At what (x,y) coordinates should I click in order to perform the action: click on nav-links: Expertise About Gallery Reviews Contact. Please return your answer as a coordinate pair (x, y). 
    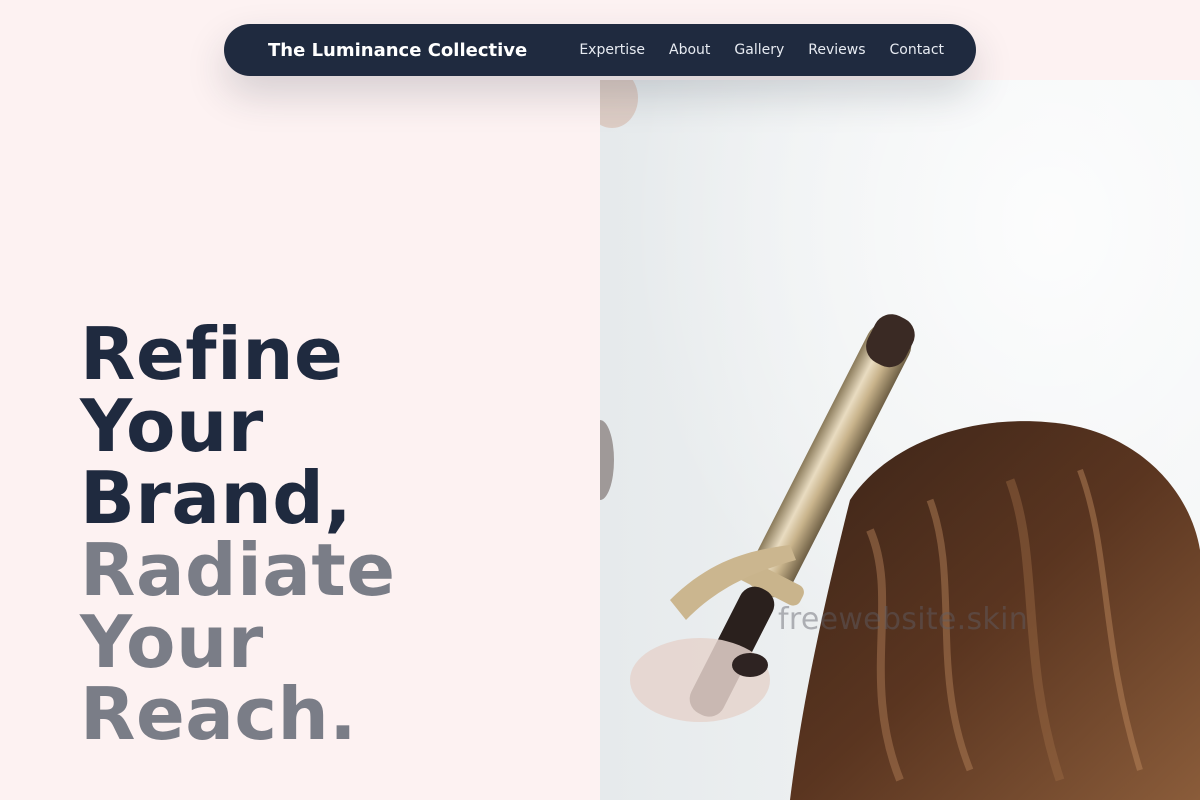
    Looking at the image, I should click on (761, 50).